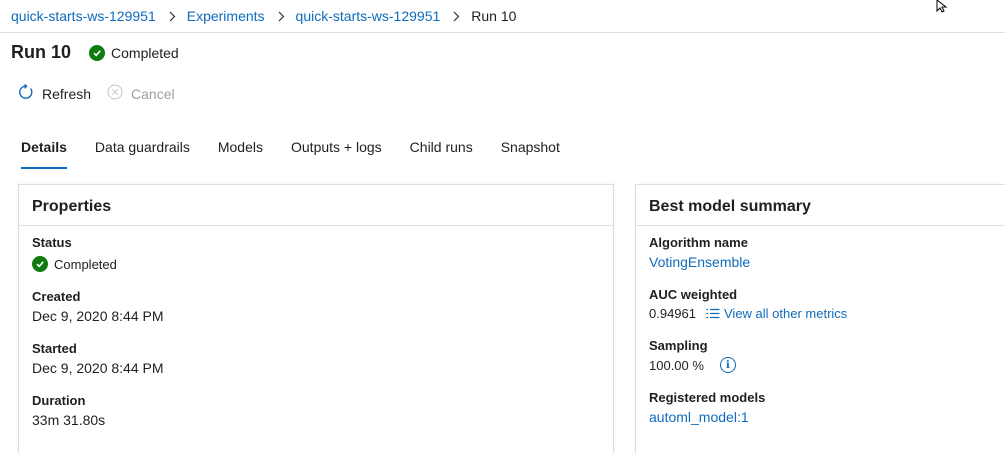 Image resolution: width=1005 pixels, height=453 pixels. I want to click on status-value: Completed, so click(74, 264).